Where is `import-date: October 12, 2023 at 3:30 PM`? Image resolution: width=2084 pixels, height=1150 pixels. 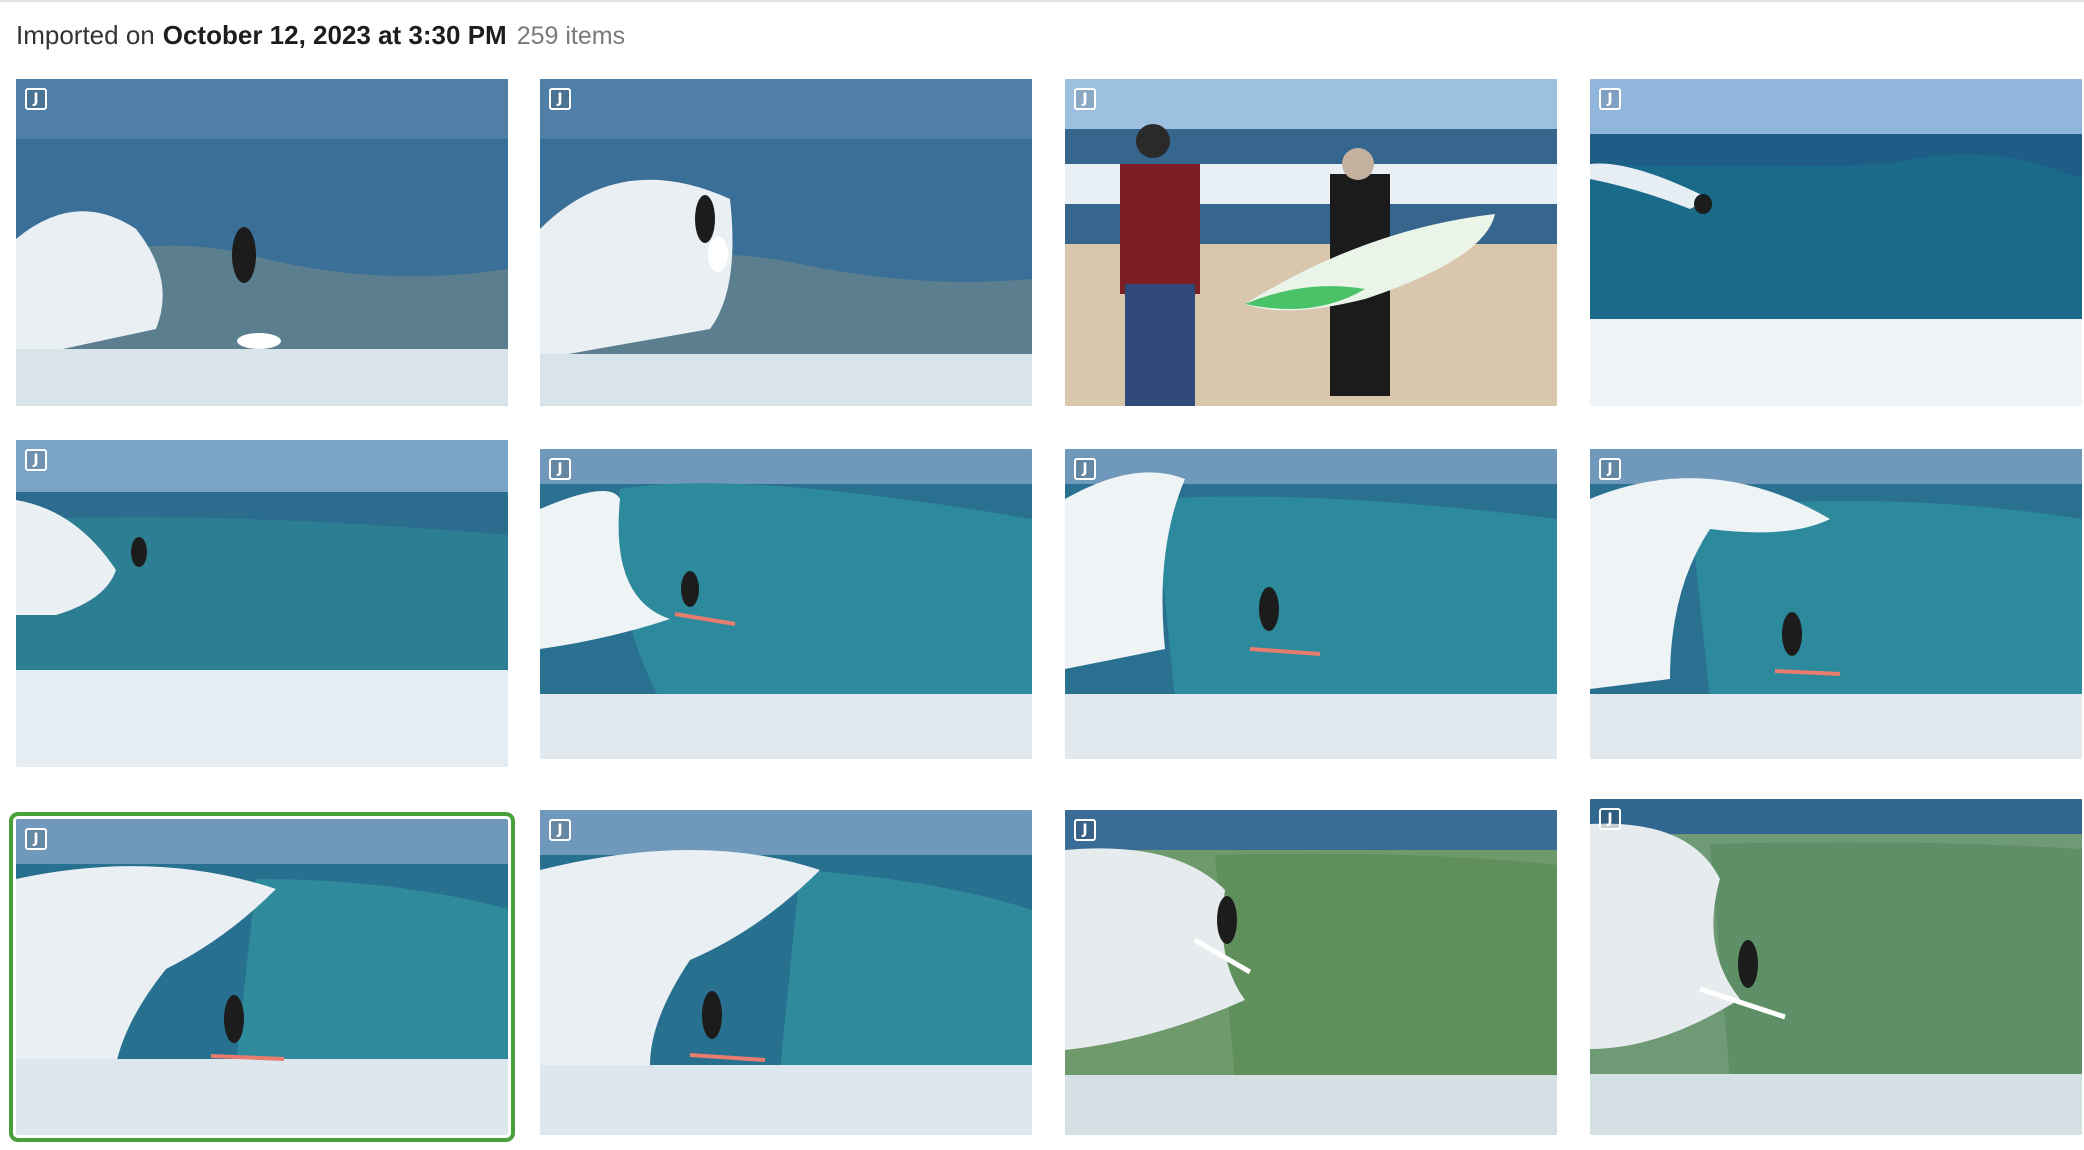 import-date: October 12, 2023 at 3:30 PM is located at coordinates (334, 35).